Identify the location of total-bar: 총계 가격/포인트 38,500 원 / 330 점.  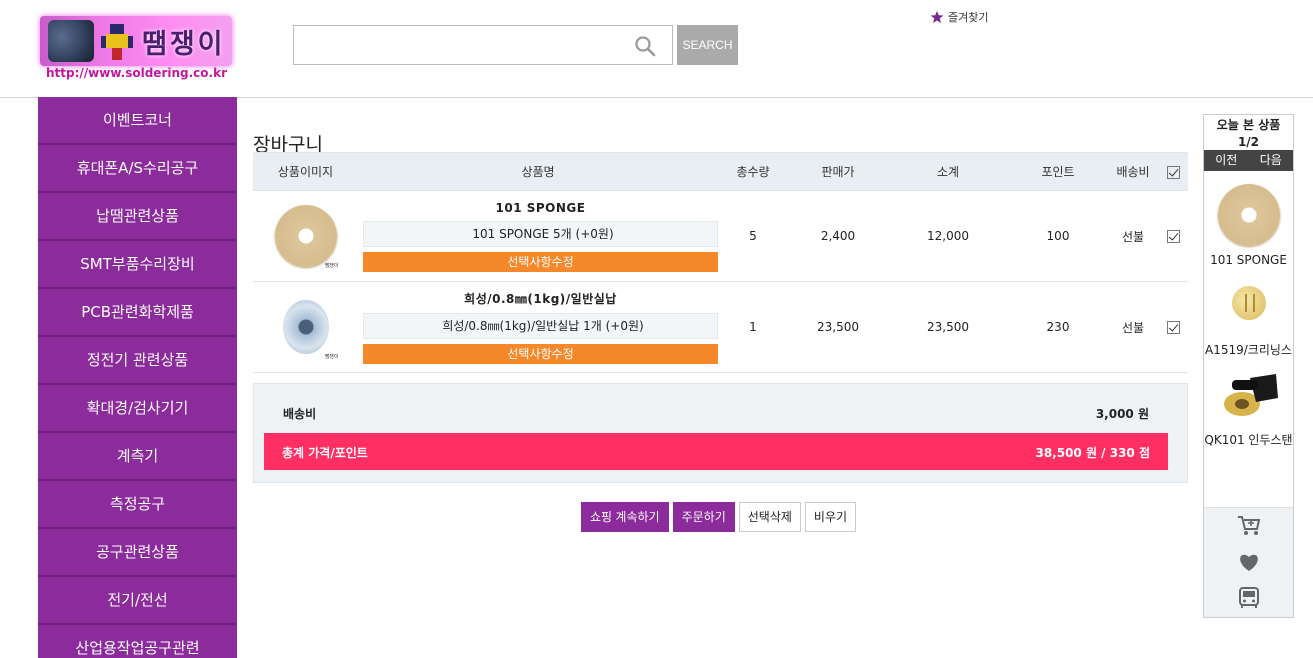
(716, 451).